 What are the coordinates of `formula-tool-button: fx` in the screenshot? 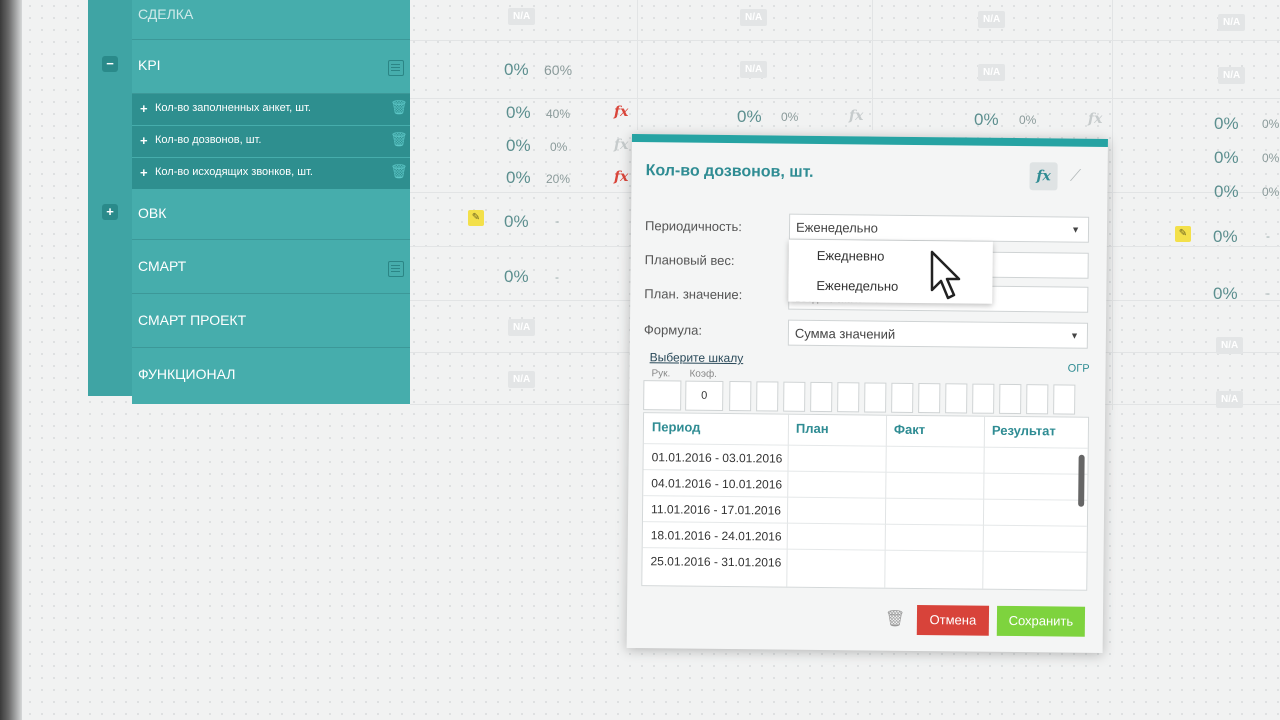 It's located at (1043, 176).